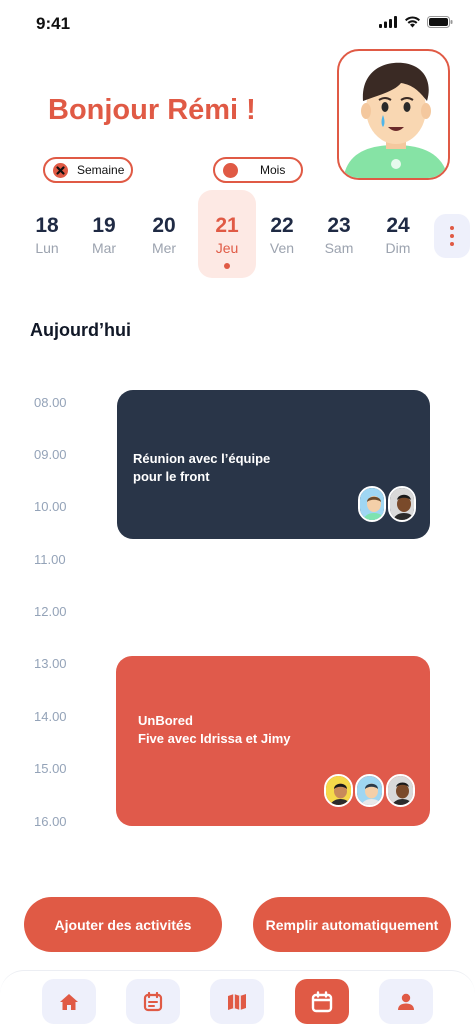 Image resolution: width=475 pixels, height=1036 pixels. I want to click on profile-avatar, so click(393, 114).